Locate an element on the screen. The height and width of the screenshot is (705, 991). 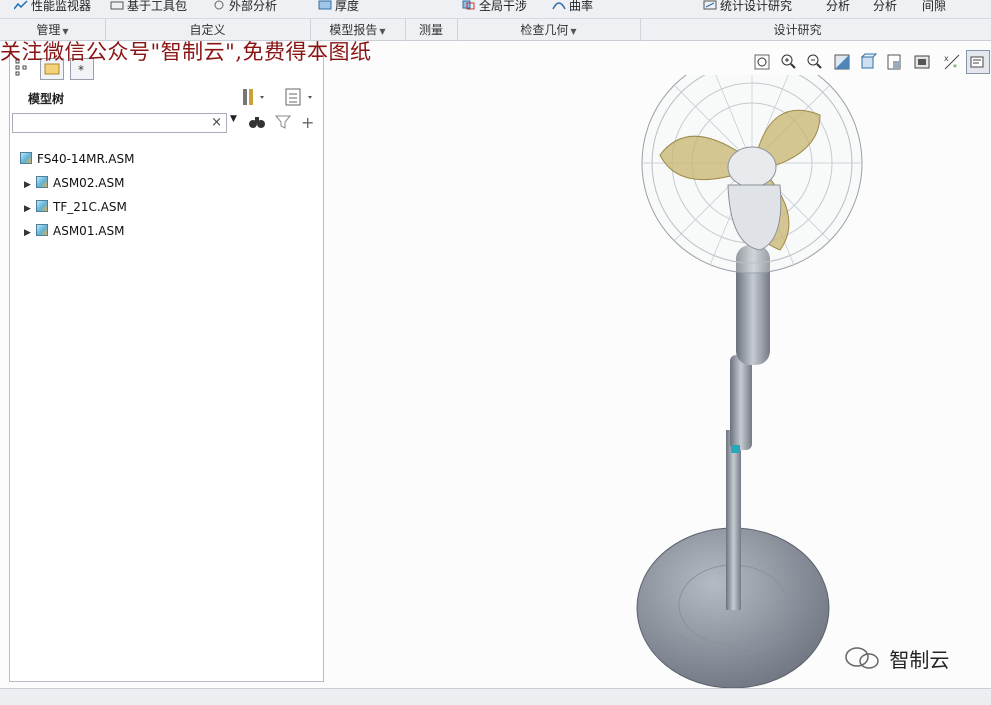
model-tree-title: 模型树 is located at coordinates (46, 99).